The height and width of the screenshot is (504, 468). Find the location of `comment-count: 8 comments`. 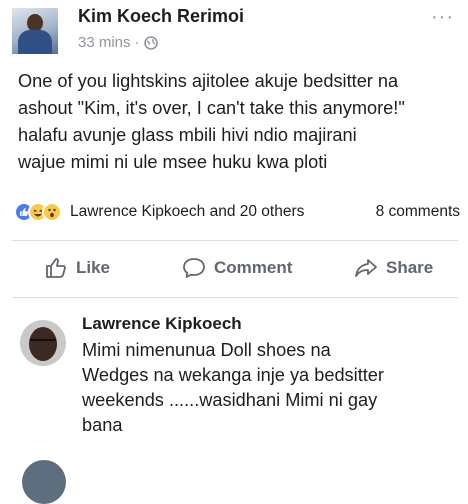

comment-count: 8 comments is located at coordinates (418, 212).